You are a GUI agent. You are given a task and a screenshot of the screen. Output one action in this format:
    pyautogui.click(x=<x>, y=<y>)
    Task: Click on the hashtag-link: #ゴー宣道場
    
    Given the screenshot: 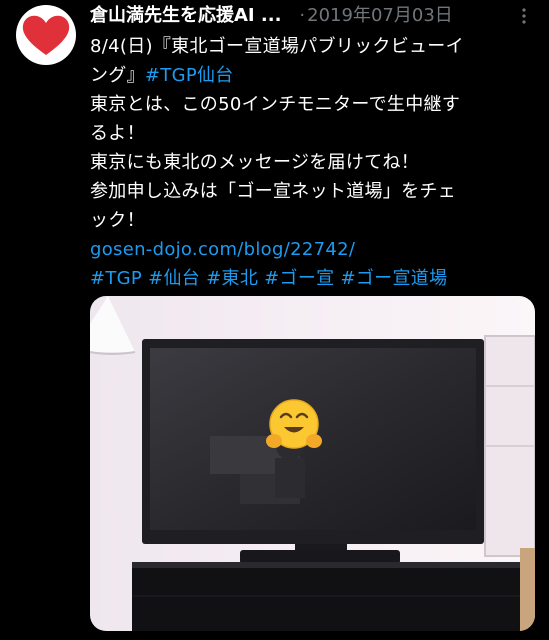 What is the action you would take?
    pyautogui.click(x=393, y=278)
    